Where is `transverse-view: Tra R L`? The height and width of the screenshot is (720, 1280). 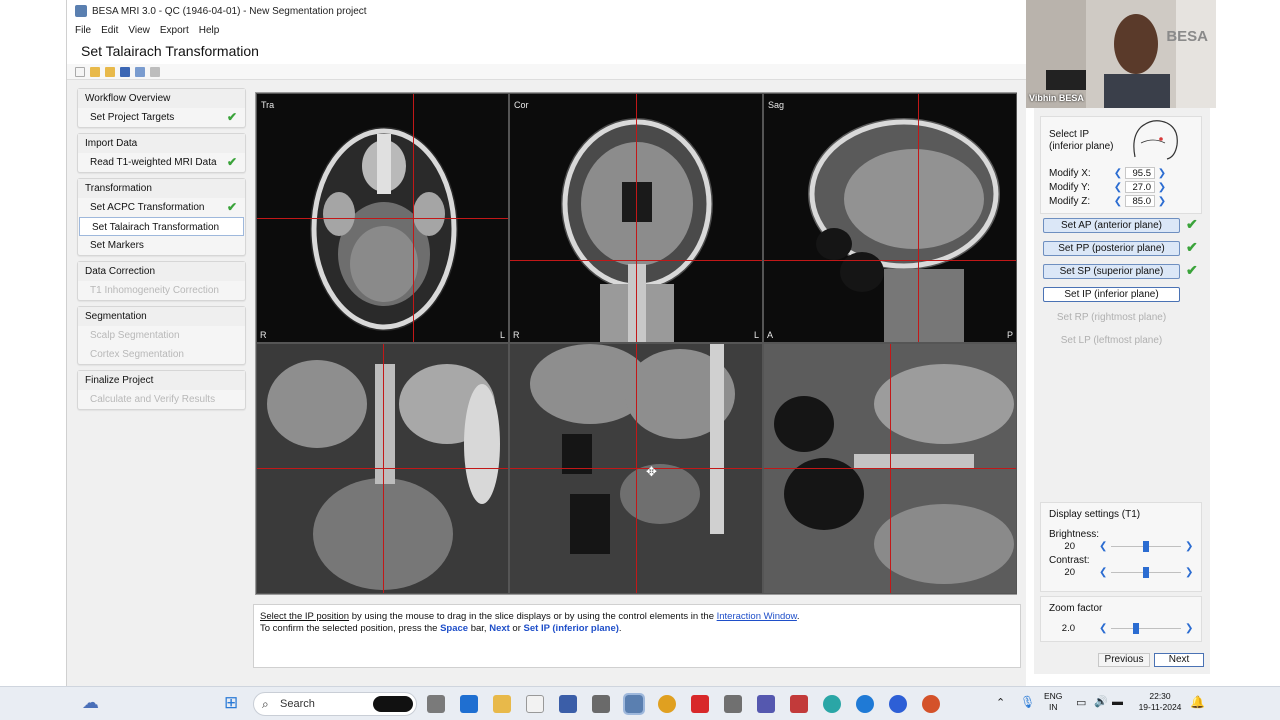
transverse-view: Tra R L is located at coordinates (382, 218).